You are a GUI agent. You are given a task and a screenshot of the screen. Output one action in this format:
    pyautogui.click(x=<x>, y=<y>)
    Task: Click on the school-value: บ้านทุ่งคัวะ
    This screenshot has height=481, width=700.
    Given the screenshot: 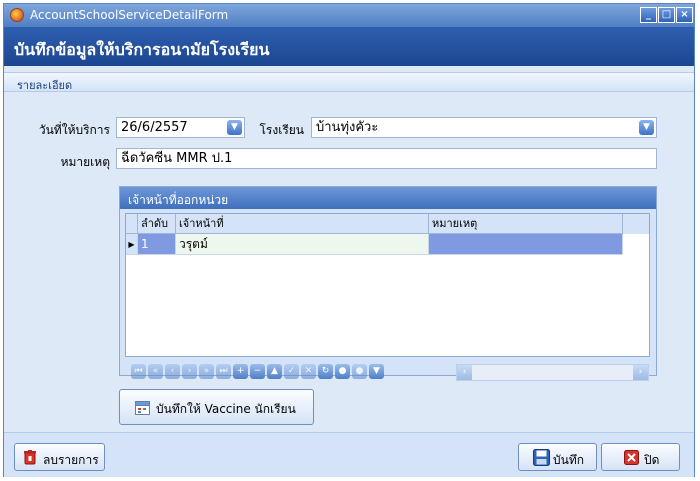 What is the action you would take?
    pyautogui.click(x=347, y=127)
    